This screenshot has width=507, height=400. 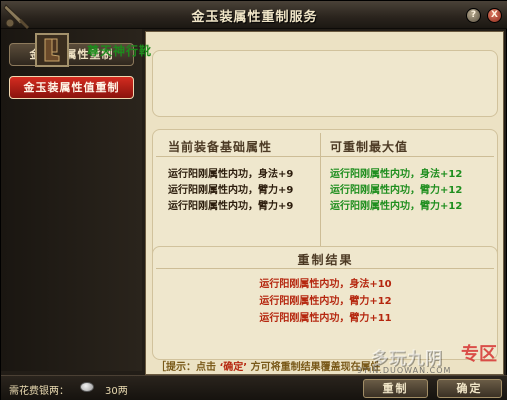 What do you see at coordinates (186, 367) in the screenshot?
I see `hint-prefix: ［提示：点击` at bounding box center [186, 367].